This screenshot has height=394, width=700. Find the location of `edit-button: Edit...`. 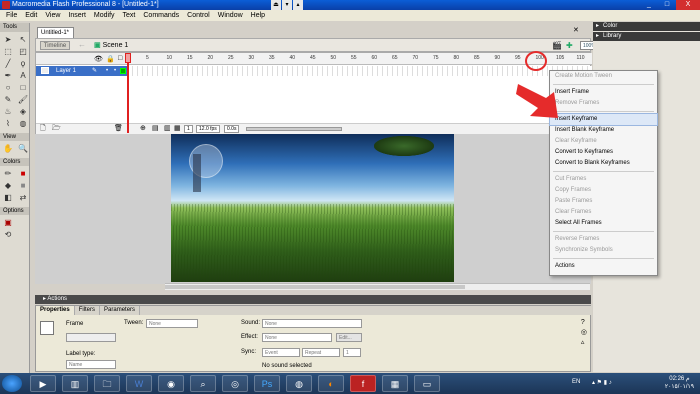

edit-button: Edit... is located at coordinates (349, 337).